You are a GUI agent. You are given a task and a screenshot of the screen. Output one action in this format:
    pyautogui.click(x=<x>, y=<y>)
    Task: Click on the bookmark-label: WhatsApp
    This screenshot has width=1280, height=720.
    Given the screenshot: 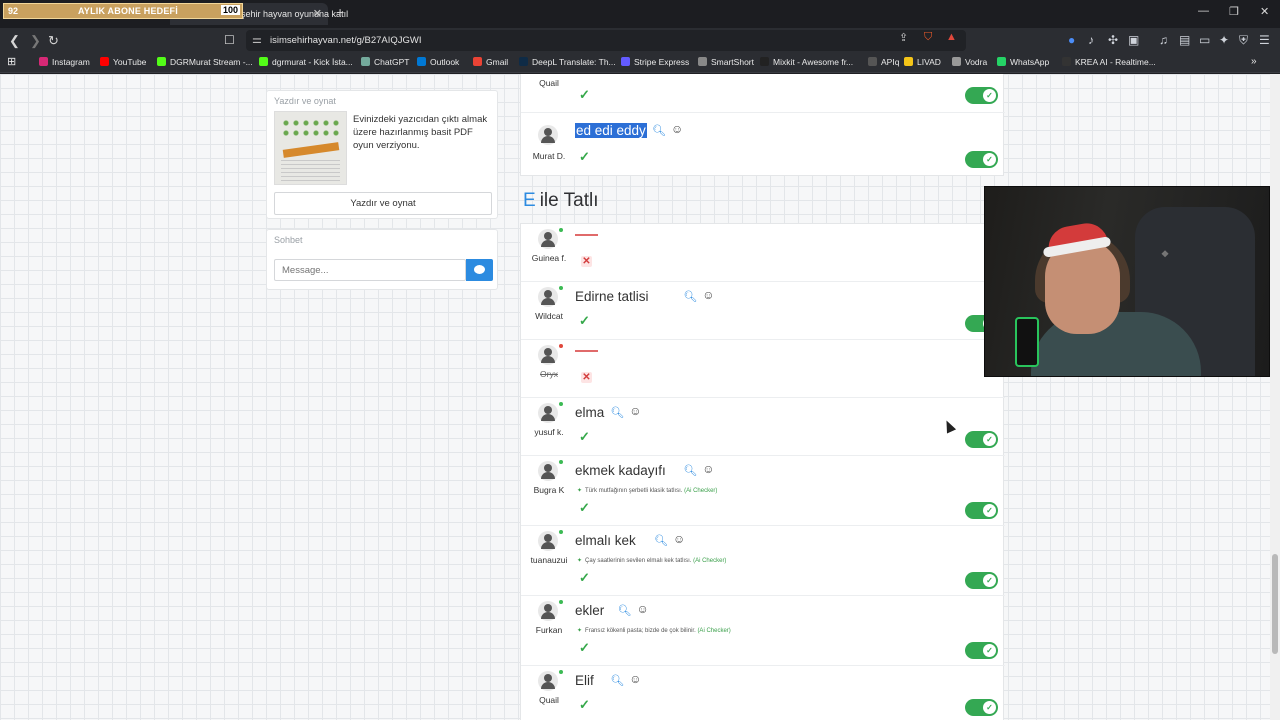 What is the action you would take?
    pyautogui.click(x=1030, y=62)
    